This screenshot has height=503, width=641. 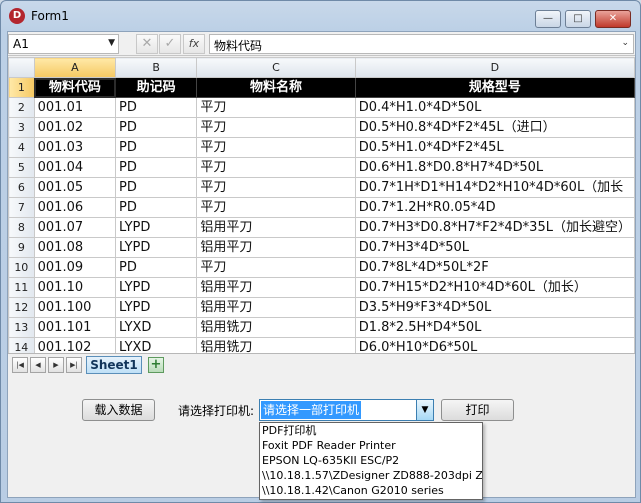 What do you see at coordinates (276, 67) in the screenshot?
I see `column-header-c: C` at bounding box center [276, 67].